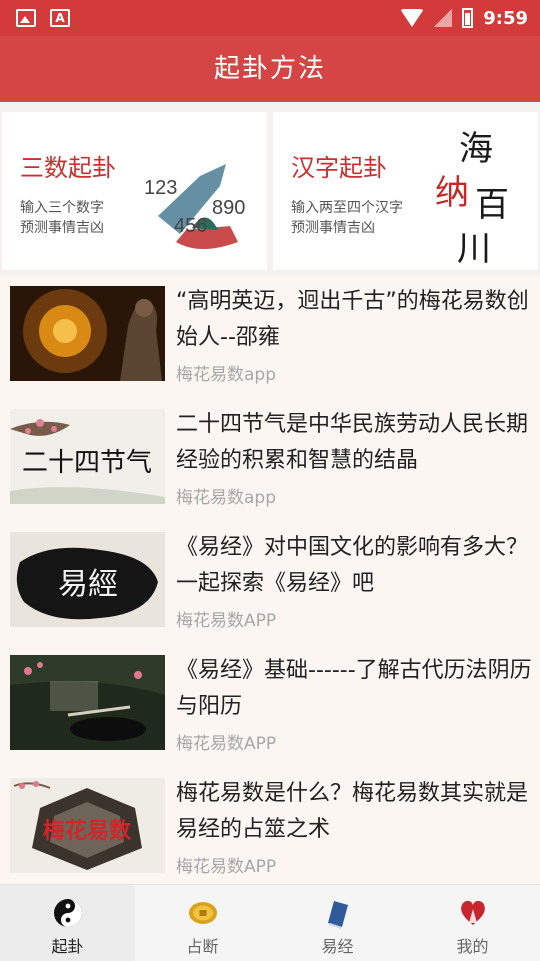  What do you see at coordinates (87, 463) in the screenshot?
I see `thumbnail-text: 二十四节气` at bounding box center [87, 463].